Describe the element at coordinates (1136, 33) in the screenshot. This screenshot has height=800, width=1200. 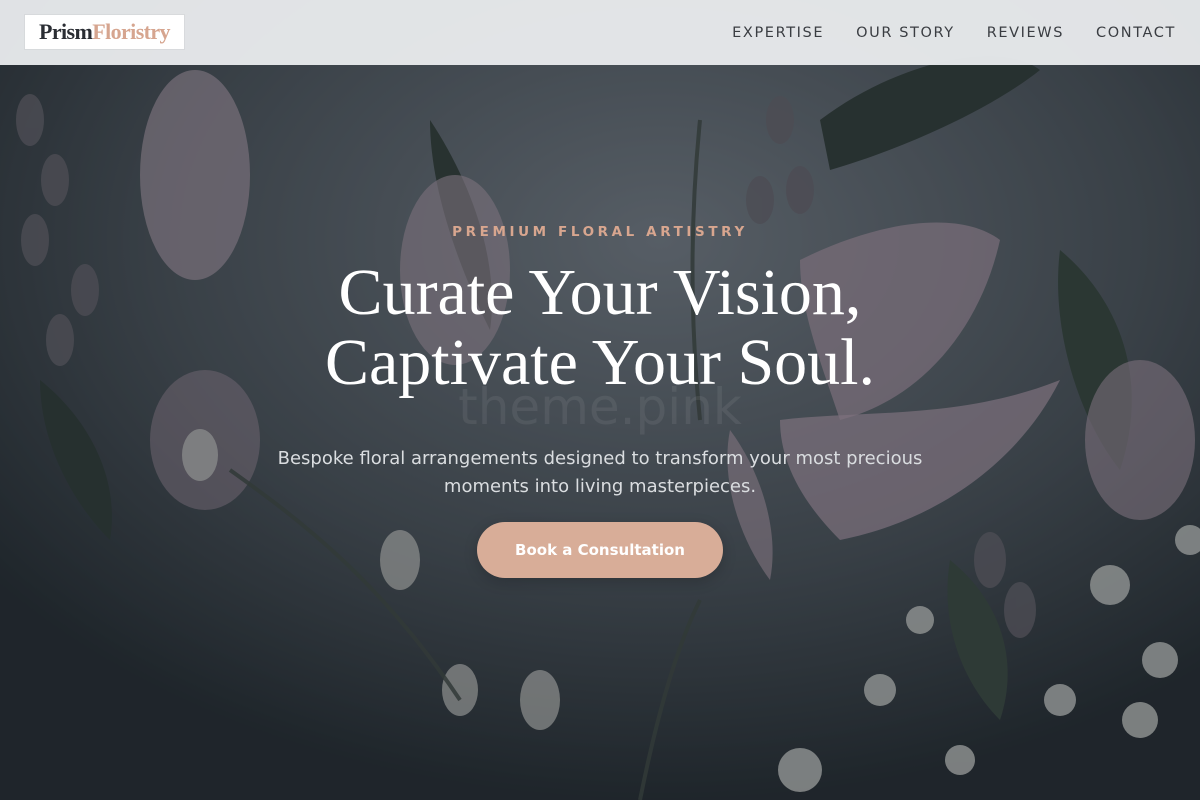
I see `nav-link-contact: CONTACT` at that location.